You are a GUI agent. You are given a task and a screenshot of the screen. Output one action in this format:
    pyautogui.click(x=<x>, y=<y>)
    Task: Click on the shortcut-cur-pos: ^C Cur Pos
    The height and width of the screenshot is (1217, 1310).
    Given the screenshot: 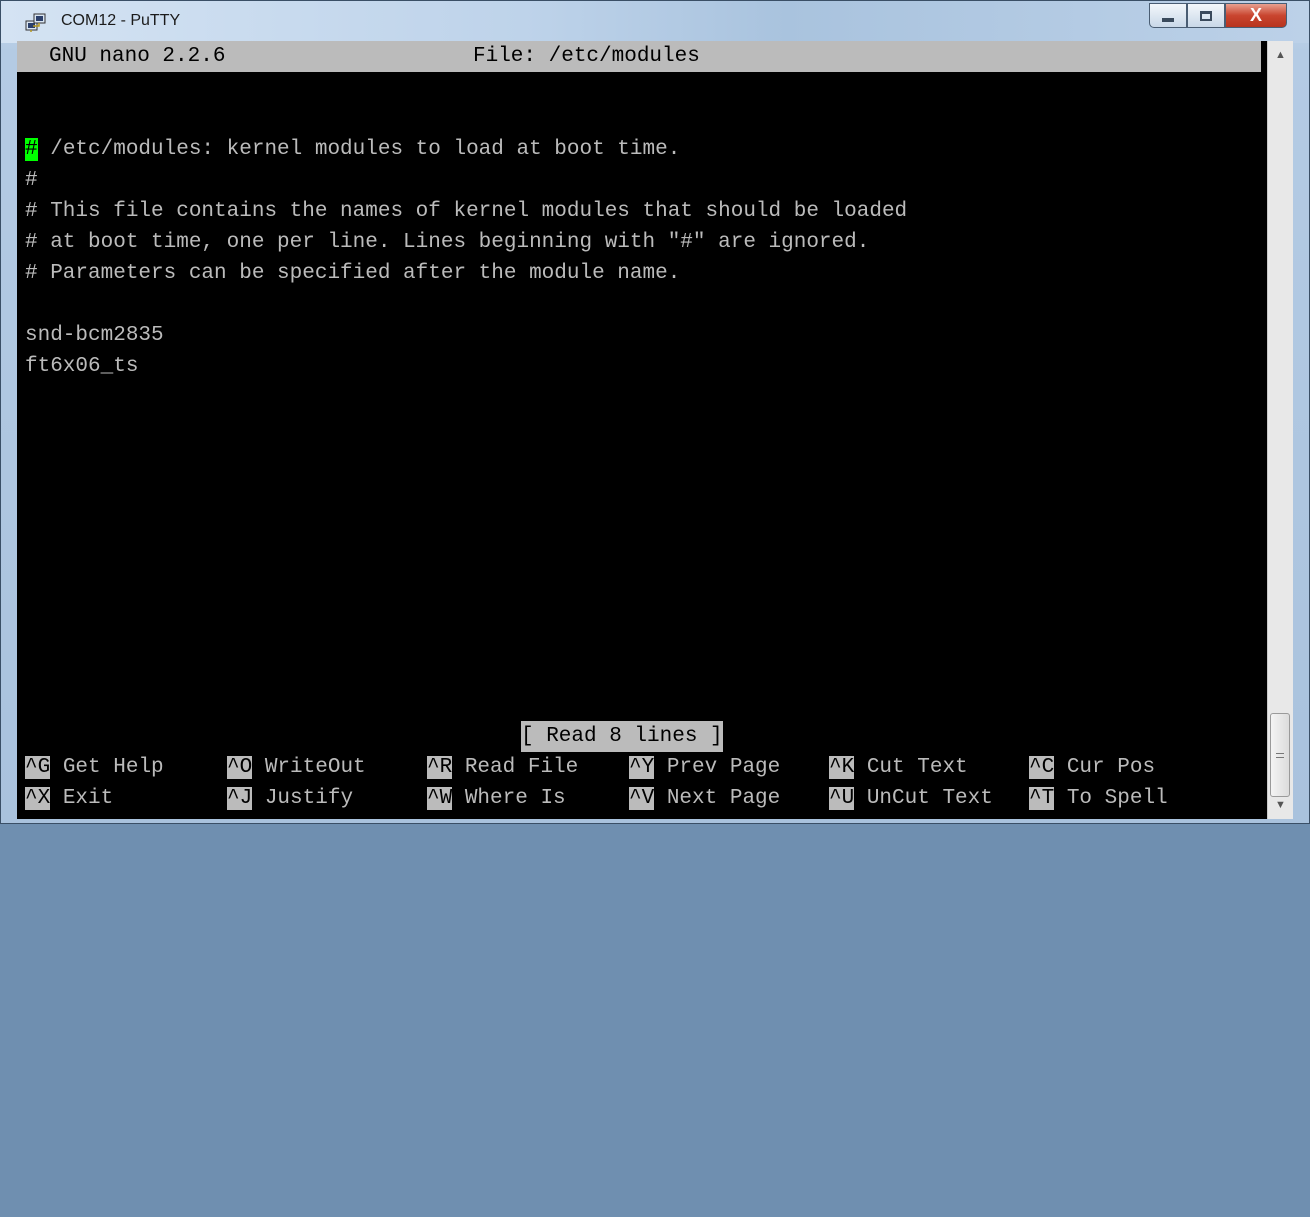 What is the action you would take?
    pyautogui.click(x=1092, y=767)
    